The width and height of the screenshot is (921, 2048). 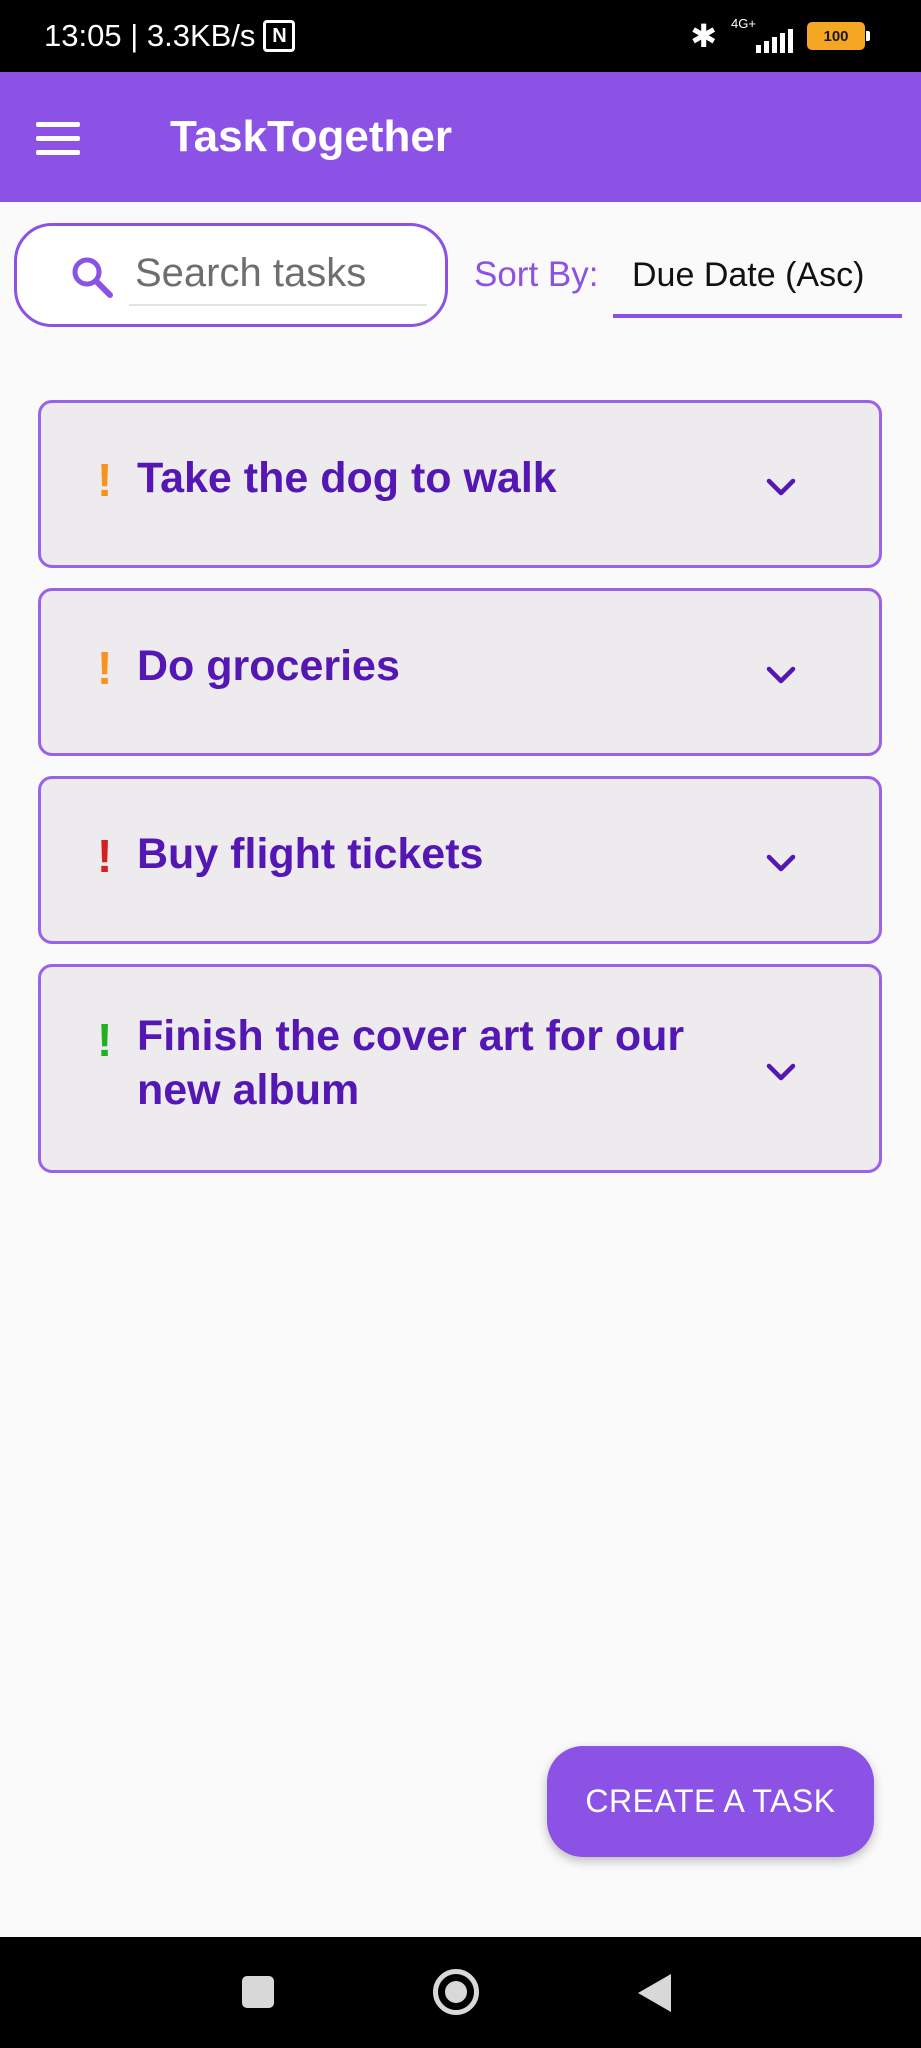 What do you see at coordinates (66, 138) in the screenshot?
I see `hamburger-menu-icon` at bounding box center [66, 138].